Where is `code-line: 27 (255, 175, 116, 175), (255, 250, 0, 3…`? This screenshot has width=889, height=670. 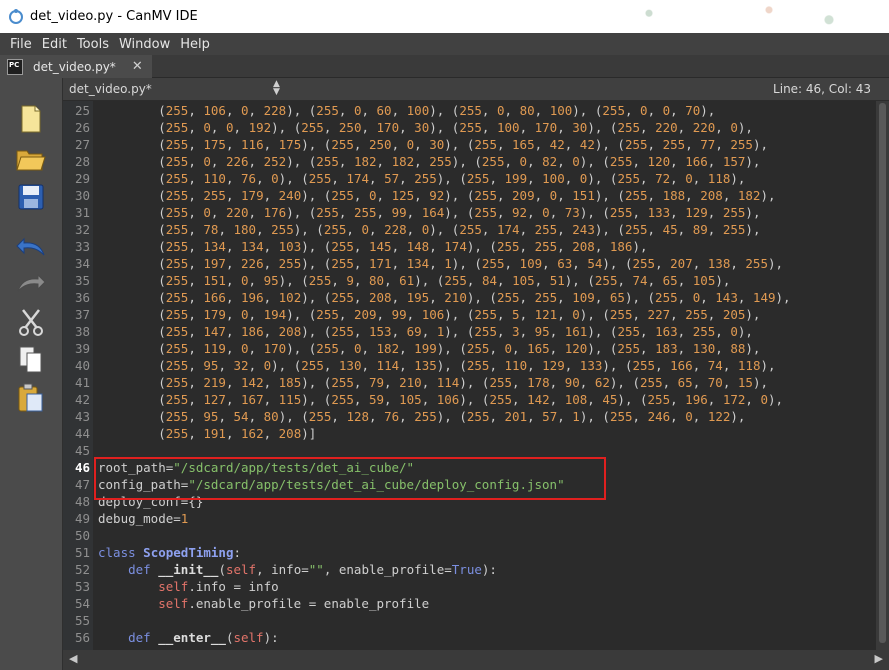
code-line: 27 (255, 175, 116, 175), (255, 250, 0, 3… is located at coordinates (469, 144).